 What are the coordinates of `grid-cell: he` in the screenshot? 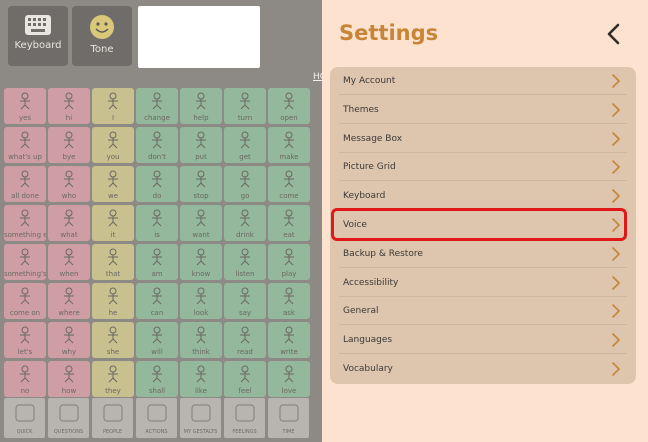 It's located at (113, 301).